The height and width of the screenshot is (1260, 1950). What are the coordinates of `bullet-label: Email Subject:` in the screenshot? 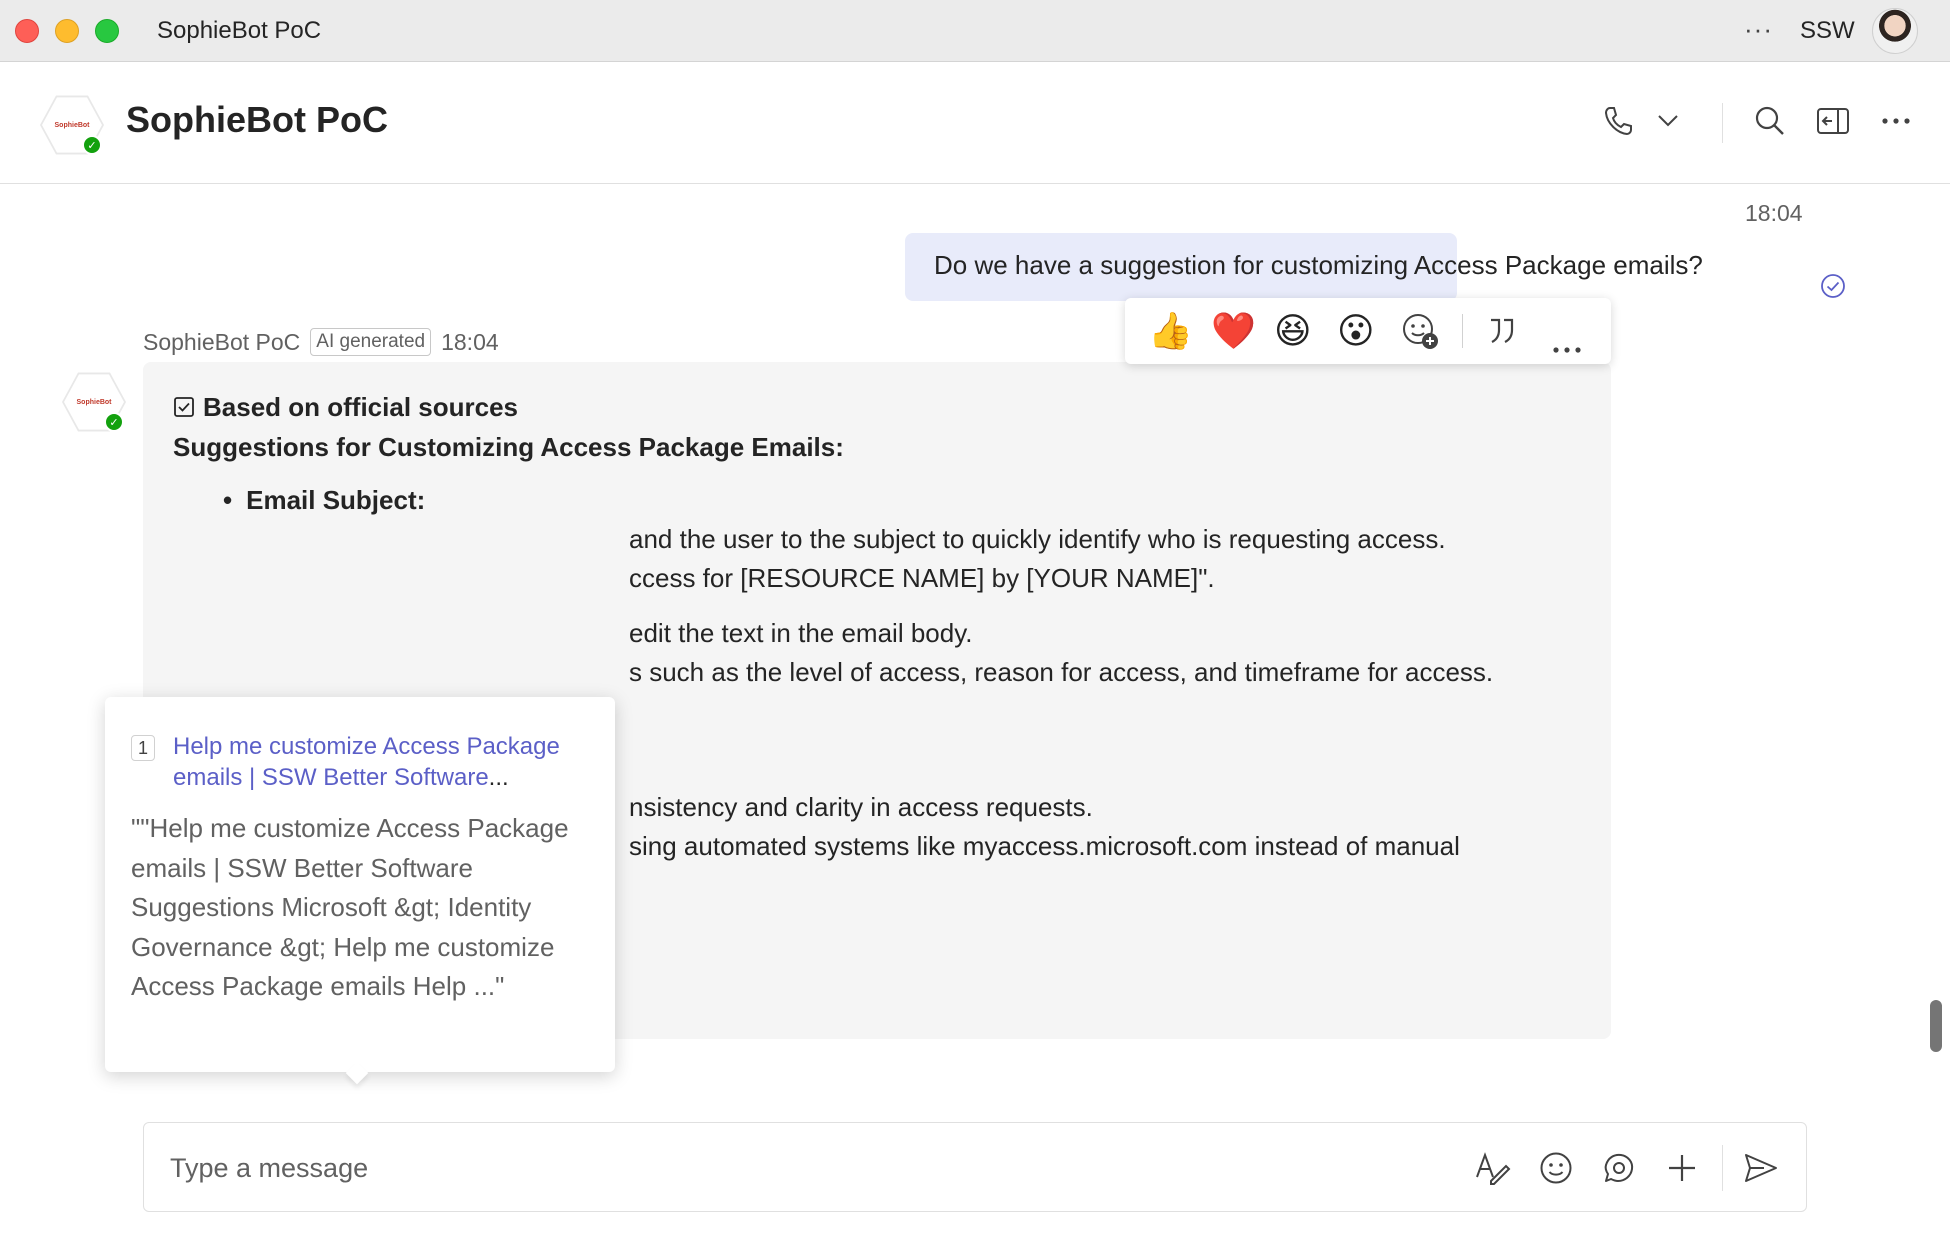 It's located at (336, 500).